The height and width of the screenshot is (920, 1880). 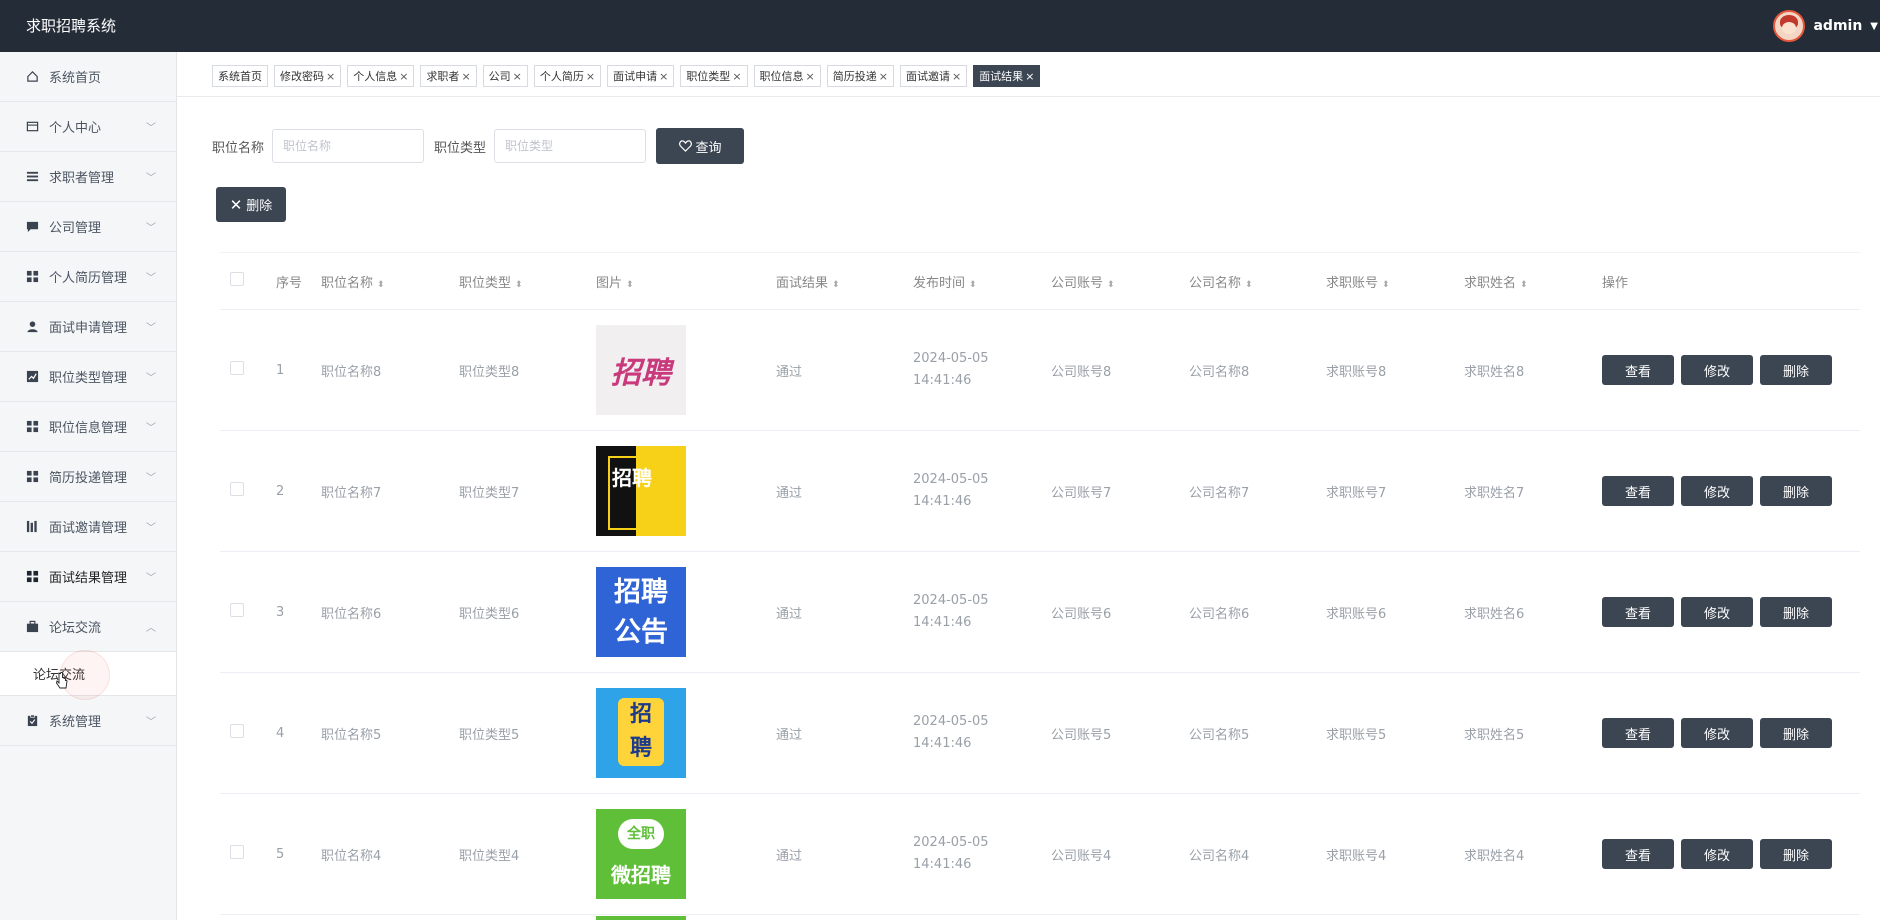 I want to click on cell-seeker-name: 求职姓名7, so click(x=1532, y=491).